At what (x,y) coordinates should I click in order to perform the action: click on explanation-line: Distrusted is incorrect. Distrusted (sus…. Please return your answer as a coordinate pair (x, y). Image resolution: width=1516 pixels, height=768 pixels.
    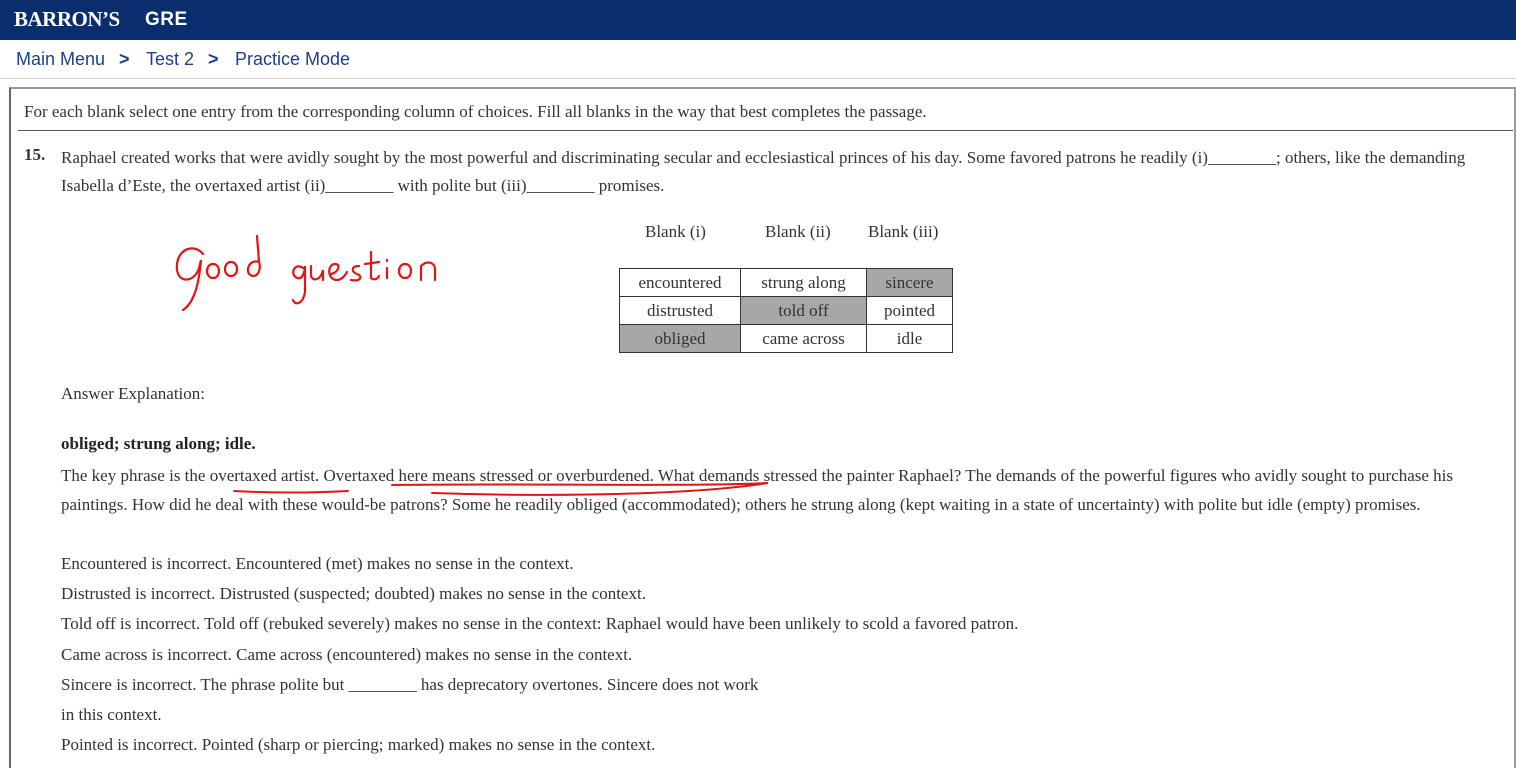
    Looking at the image, I should click on (353, 593).